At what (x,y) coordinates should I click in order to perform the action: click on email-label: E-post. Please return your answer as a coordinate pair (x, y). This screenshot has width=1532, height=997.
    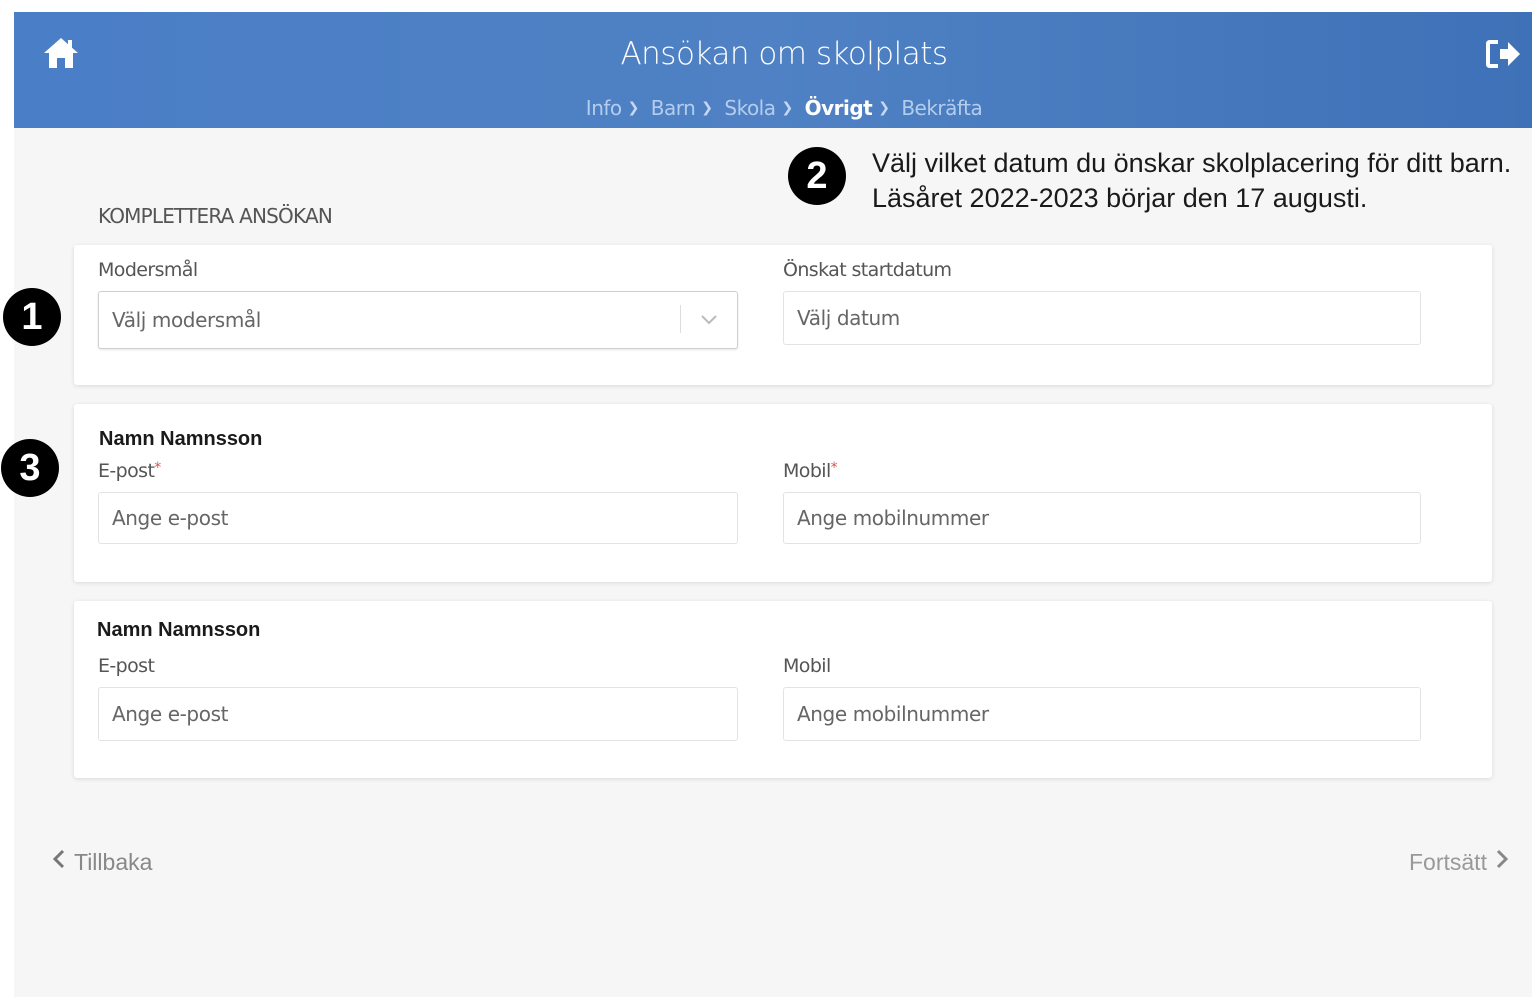
    Looking at the image, I should click on (126, 666).